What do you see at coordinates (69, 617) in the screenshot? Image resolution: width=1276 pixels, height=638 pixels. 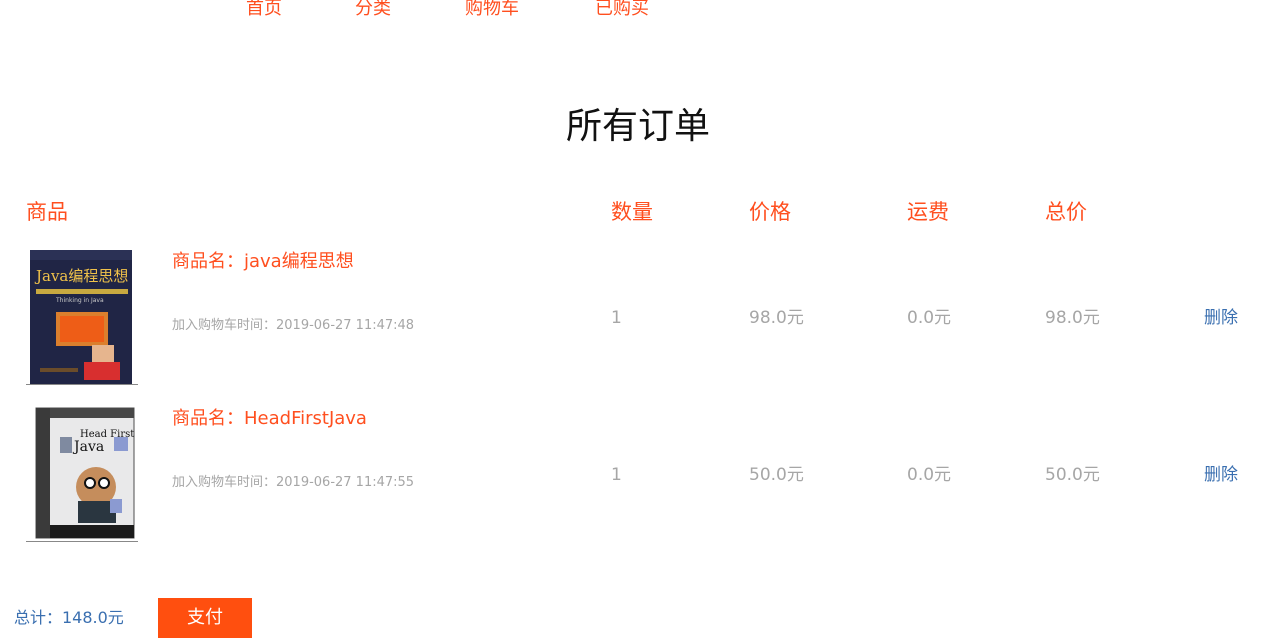 I see `order-total: 总计：148.0元` at bounding box center [69, 617].